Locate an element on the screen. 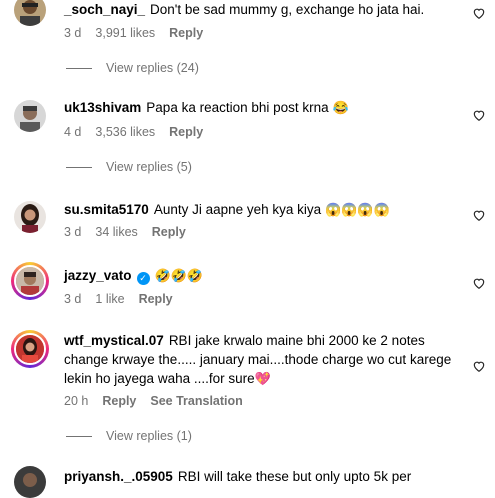 The width and height of the screenshot is (495, 498). comment-username: su.smita5170 is located at coordinates (106, 209).